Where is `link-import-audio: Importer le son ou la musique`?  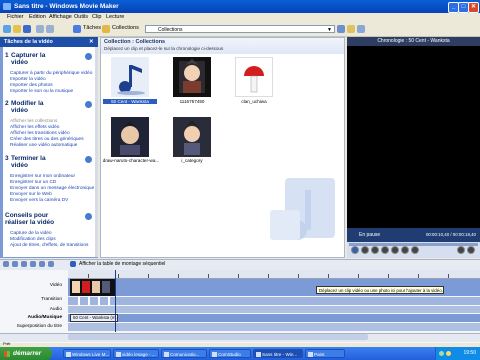
link-import-audio: Importer le son ou la musique is located at coordinates (41, 91).